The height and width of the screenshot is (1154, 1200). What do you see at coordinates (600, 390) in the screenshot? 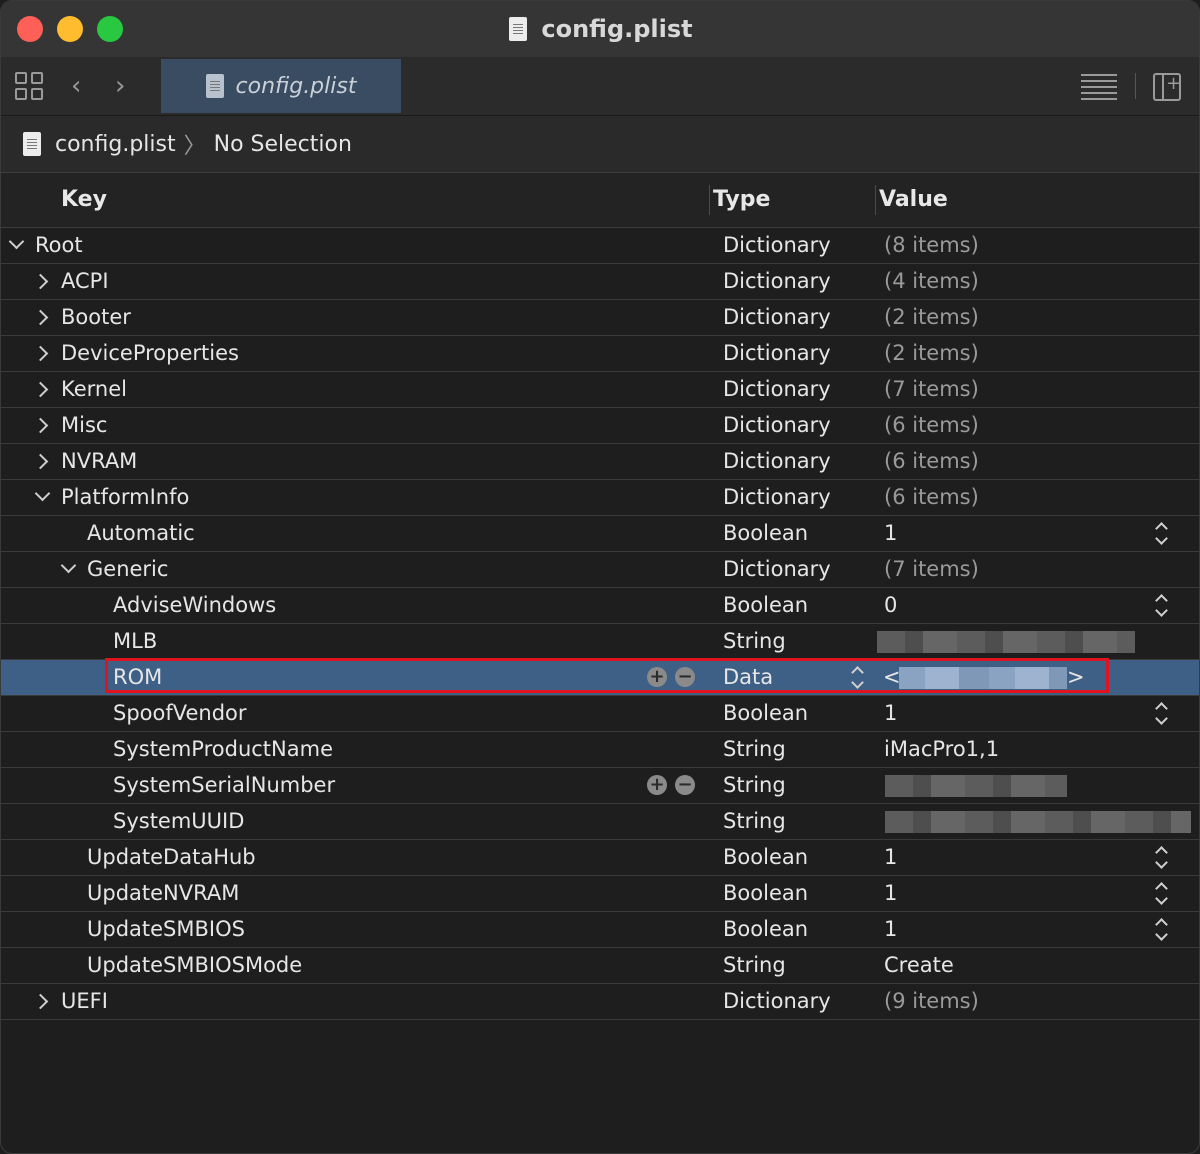
I see `table-row: Kernel Dictionary (7 items)` at bounding box center [600, 390].